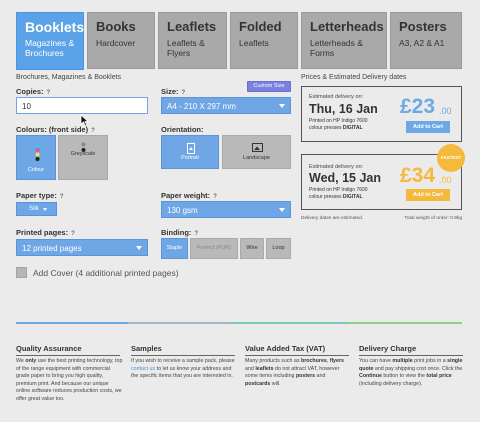 Image resolution: width=480 pixels, height=422 pixels. I want to click on tab-folded: Folded Leaflets, so click(264, 40).